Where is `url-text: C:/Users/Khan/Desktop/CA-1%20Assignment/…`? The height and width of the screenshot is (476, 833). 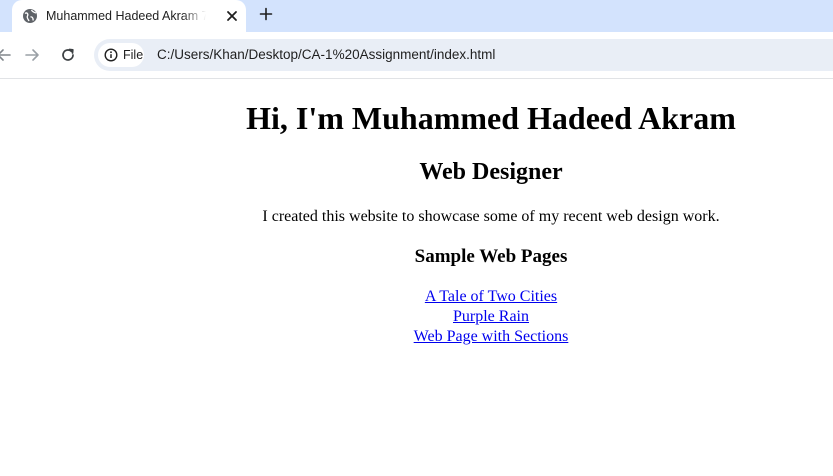
url-text: C:/Users/Khan/Desktop/CA-1%20Assignment/… is located at coordinates (326, 55).